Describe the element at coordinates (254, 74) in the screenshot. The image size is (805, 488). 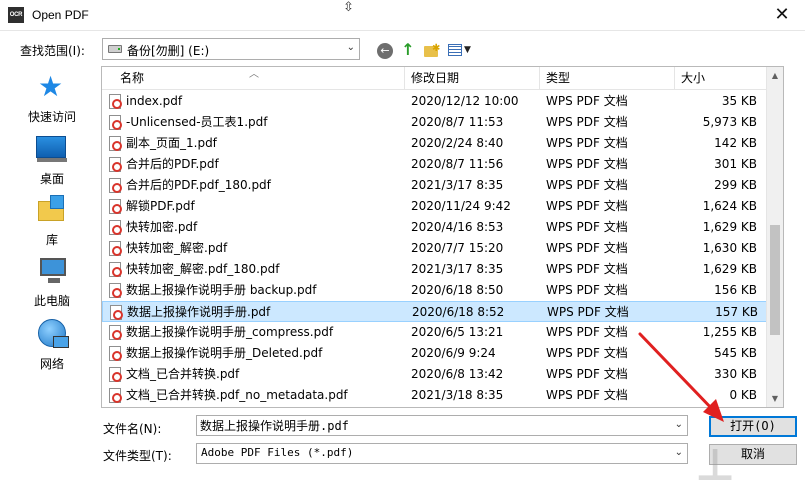
I see `sort-up-icon: ︿` at that location.